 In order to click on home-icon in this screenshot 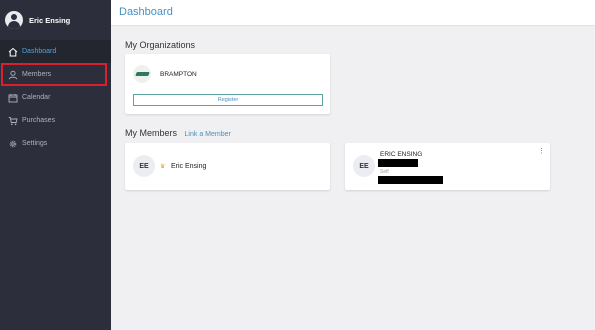, I will do `click(13, 52)`.